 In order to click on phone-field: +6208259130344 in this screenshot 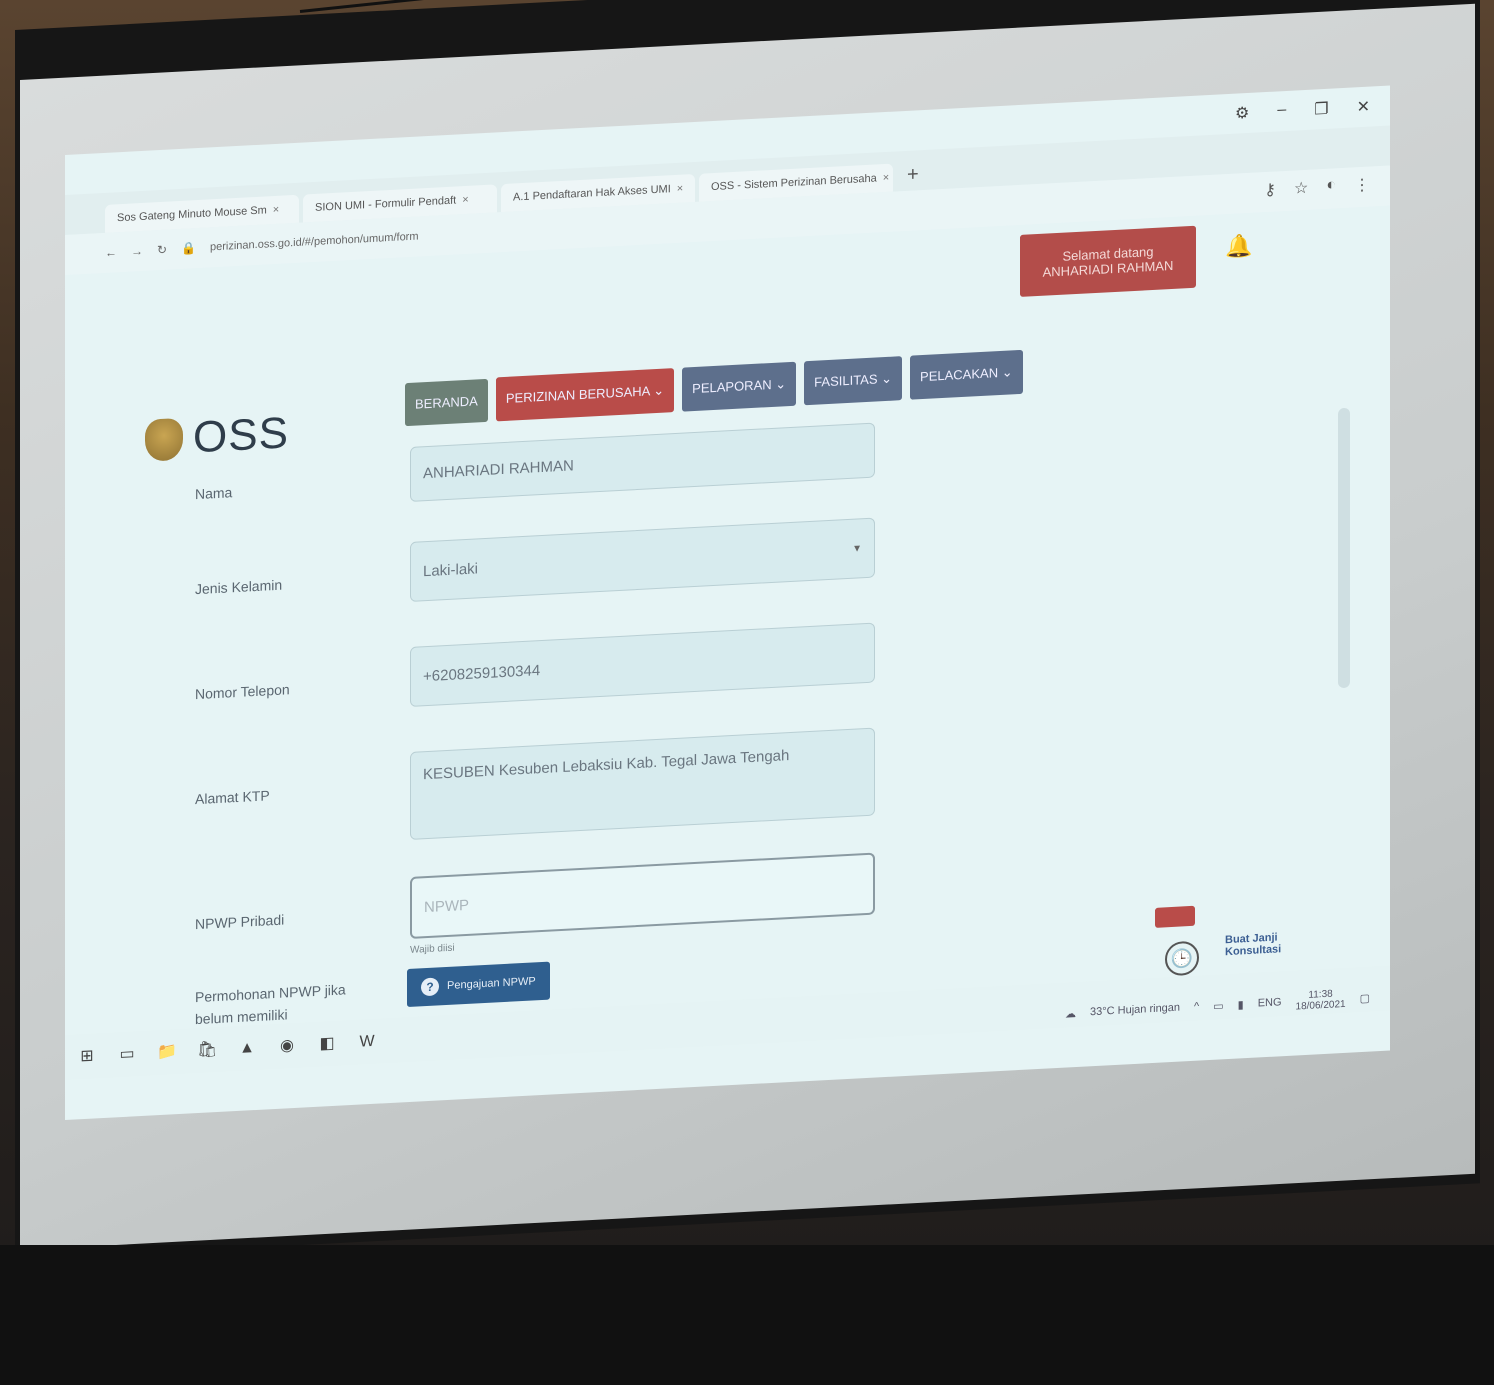, I will do `click(642, 664)`.